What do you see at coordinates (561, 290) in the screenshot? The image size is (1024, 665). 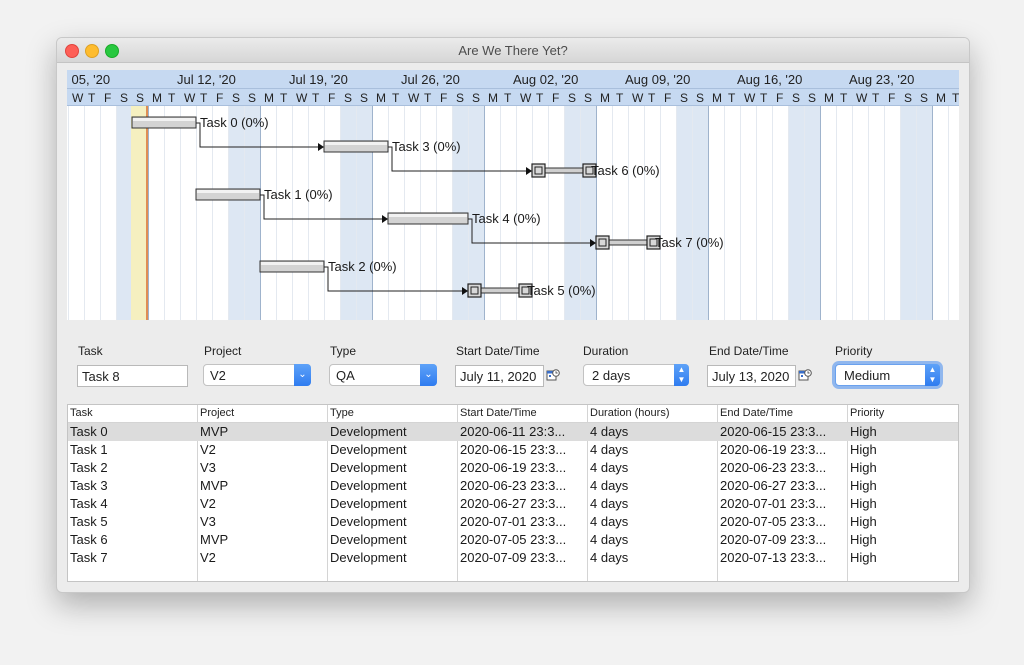 I see `task-label: Task 5 (0%)` at bounding box center [561, 290].